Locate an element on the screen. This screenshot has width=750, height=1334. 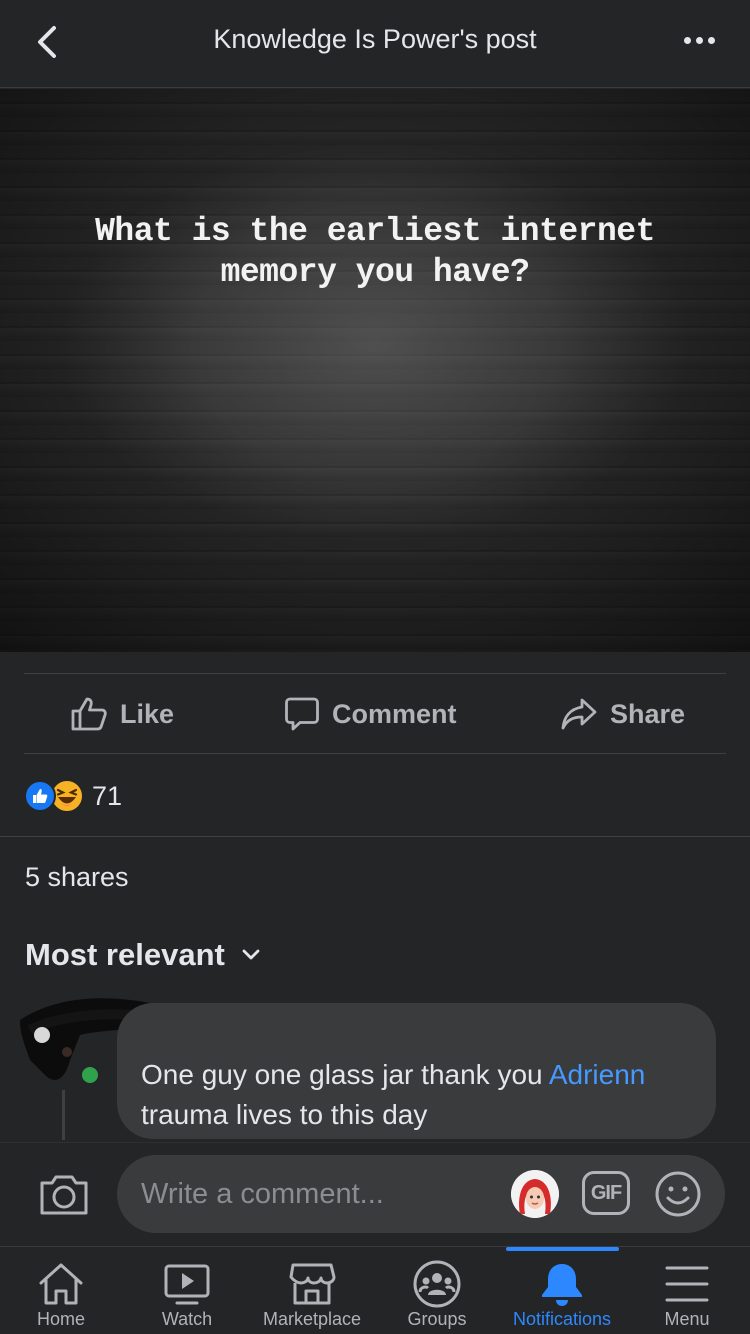
comment-composer is located at coordinates (375, 1194).